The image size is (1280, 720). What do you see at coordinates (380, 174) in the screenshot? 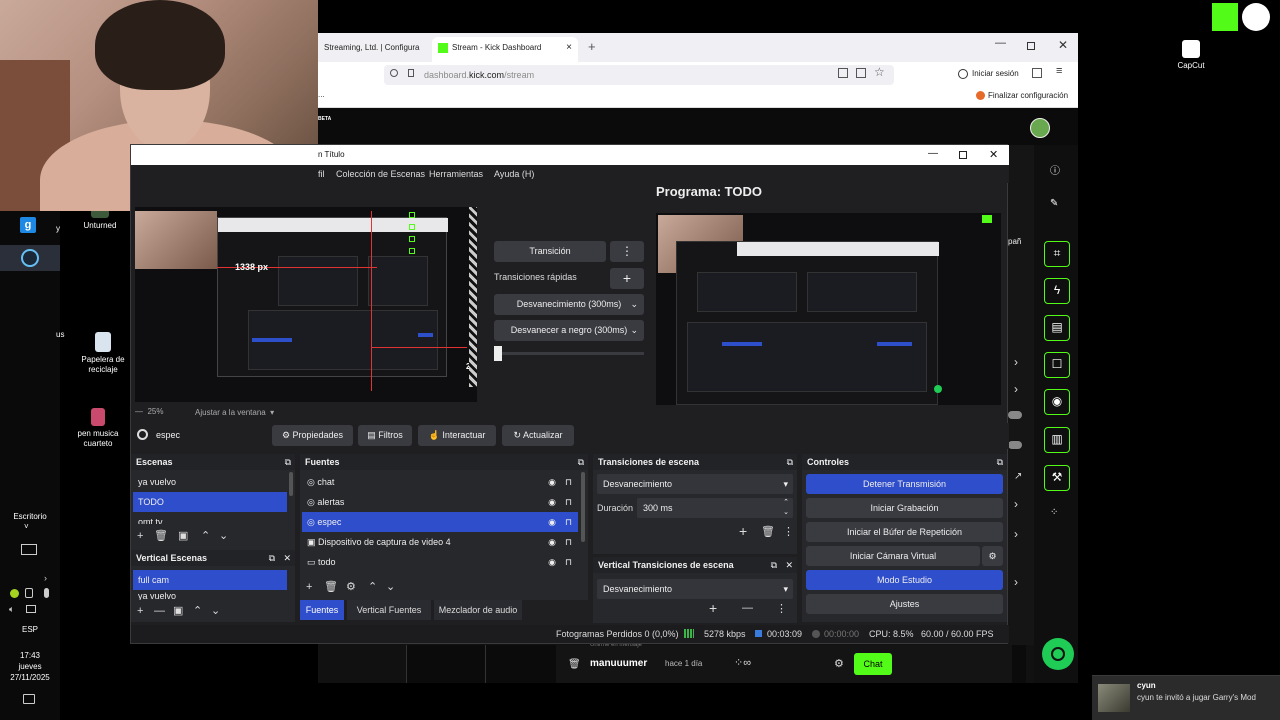
I see `menu-coleccion: Colección de Escenas` at bounding box center [380, 174].